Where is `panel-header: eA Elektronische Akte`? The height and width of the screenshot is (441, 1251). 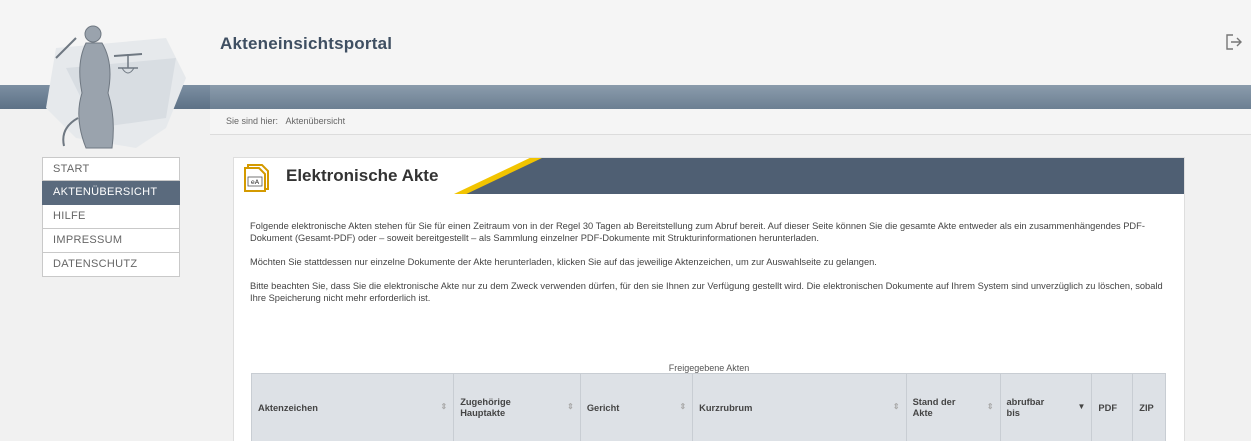
panel-header: eA Elektronische Akte is located at coordinates (709, 176).